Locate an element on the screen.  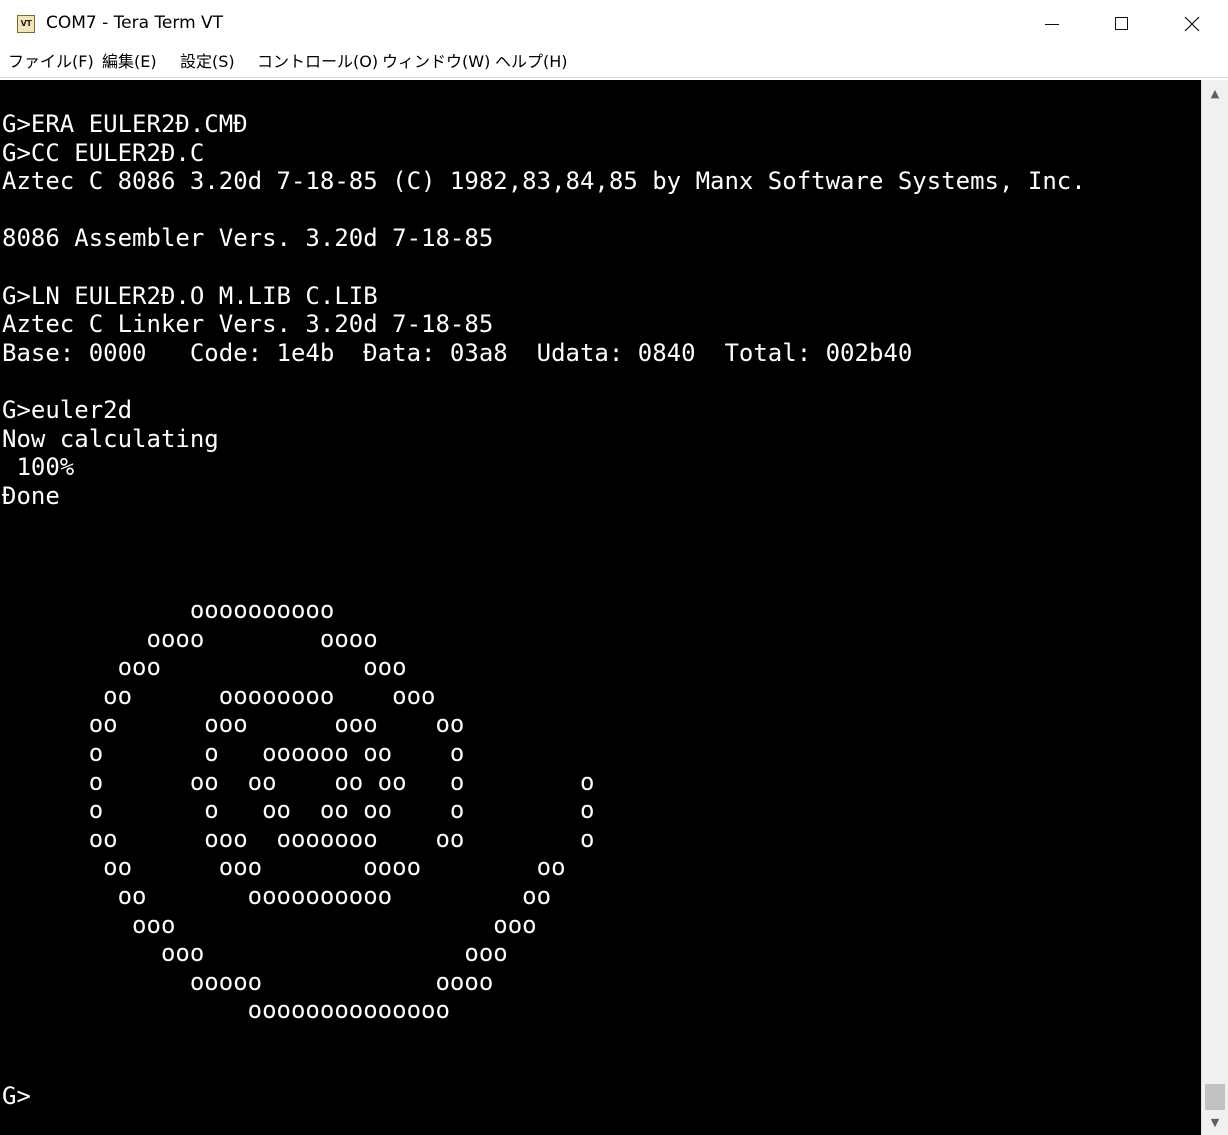
terminal-line: oooo oooo is located at coordinates (190, 638).